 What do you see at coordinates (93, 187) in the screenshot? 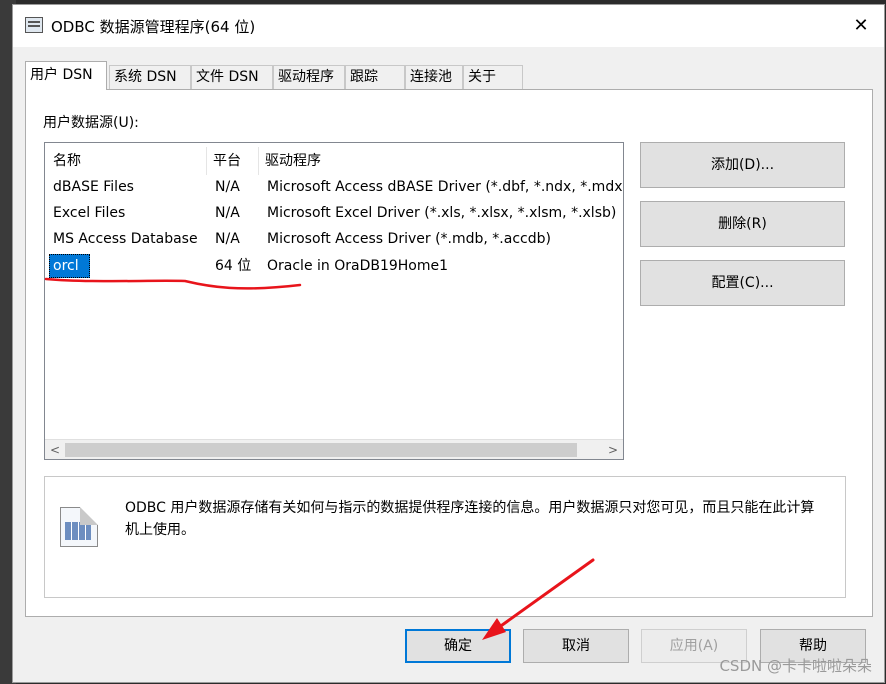
I see `dsn-name: dBASE Files` at bounding box center [93, 187].